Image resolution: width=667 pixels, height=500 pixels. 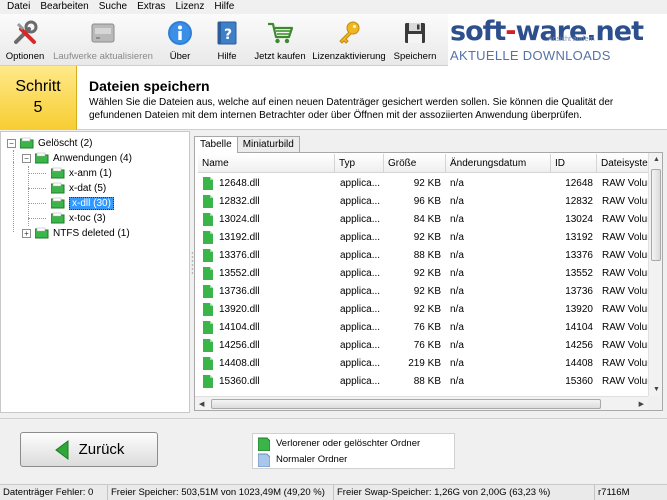 I want to click on back-button: Zurück, so click(x=89, y=449).